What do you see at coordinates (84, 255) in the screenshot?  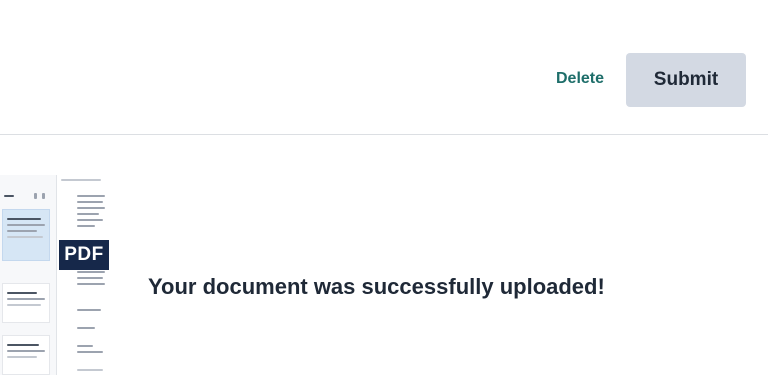 I see `pdf-icon: PDF` at bounding box center [84, 255].